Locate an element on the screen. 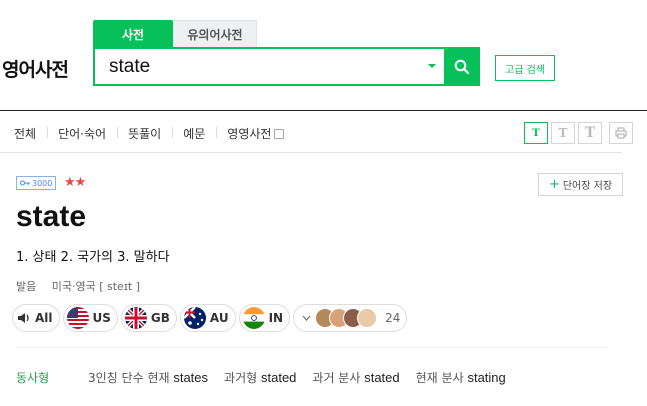  conjugation-value: states is located at coordinates (190, 377).